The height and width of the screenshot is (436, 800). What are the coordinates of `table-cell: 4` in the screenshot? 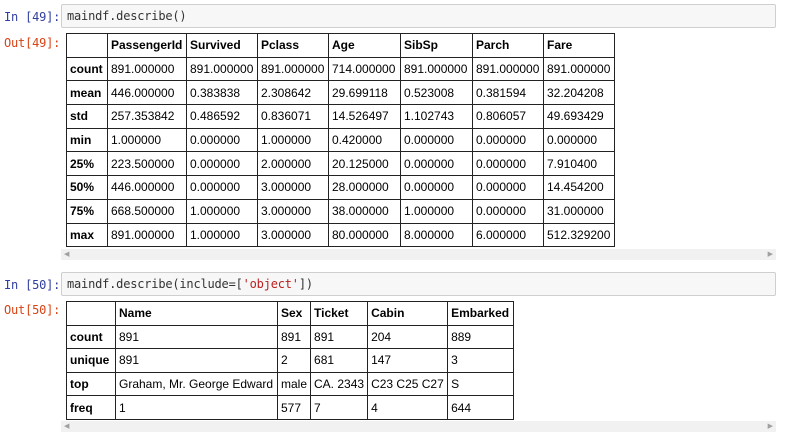 It's located at (408, 407).